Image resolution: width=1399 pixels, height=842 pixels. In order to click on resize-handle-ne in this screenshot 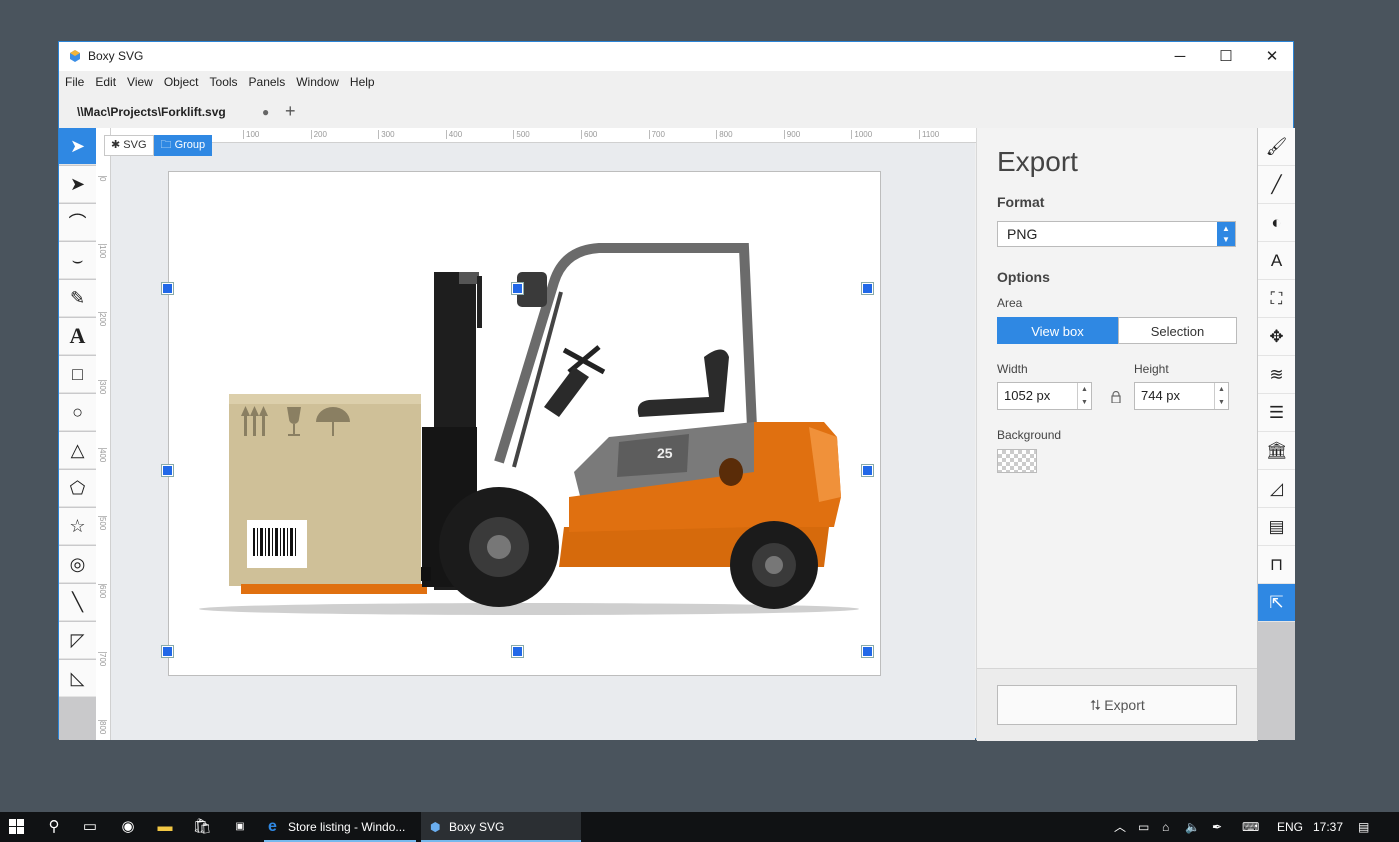, I will do `click(867, 288)`.